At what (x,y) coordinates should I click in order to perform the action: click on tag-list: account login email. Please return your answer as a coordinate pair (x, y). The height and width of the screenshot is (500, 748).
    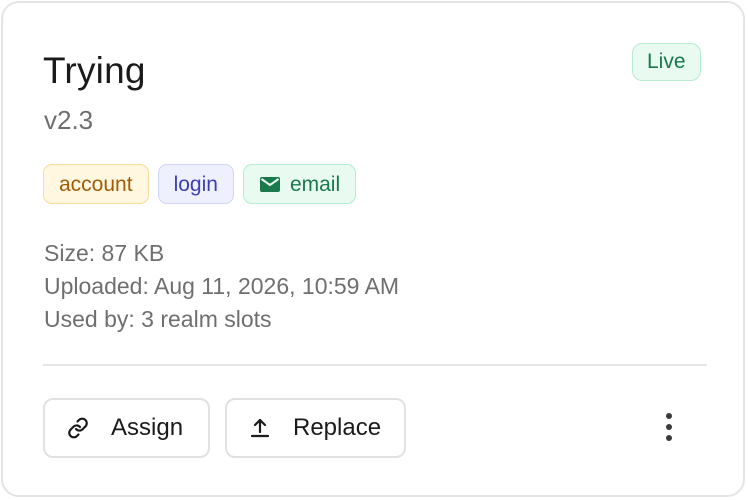
    Looking at the image, I should click on (200, 184).